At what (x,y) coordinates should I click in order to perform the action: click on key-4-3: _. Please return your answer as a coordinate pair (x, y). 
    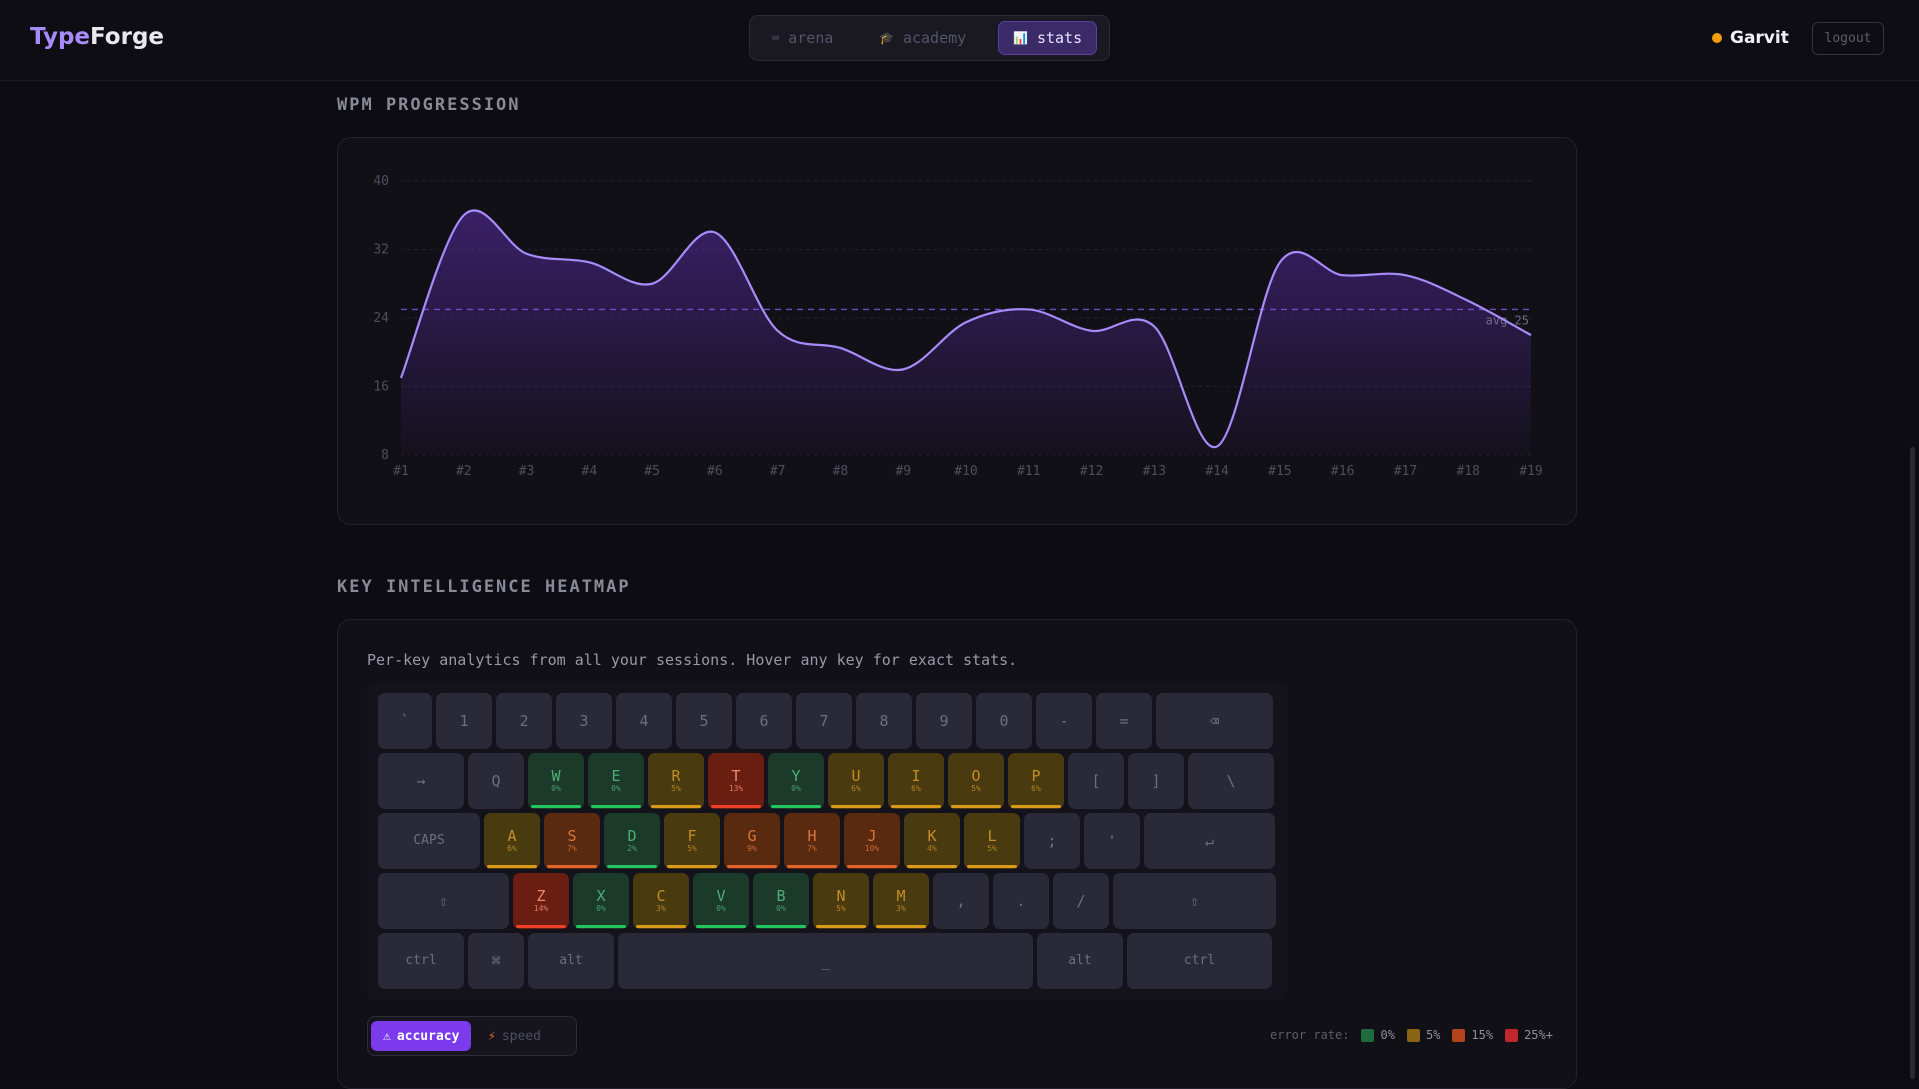
    Looking at the image, I should click on (825, 961).